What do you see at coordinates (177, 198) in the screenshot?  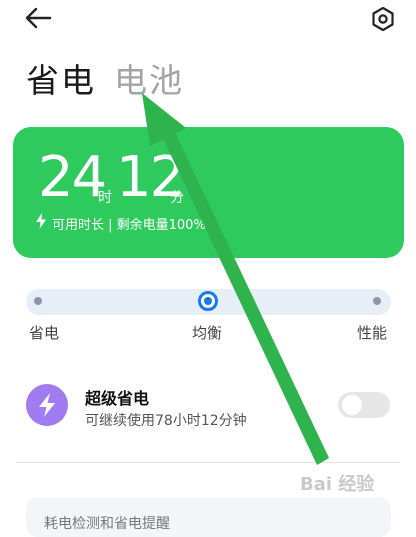 I see `minutes-unit: 分` at bounding box center [177, 198].